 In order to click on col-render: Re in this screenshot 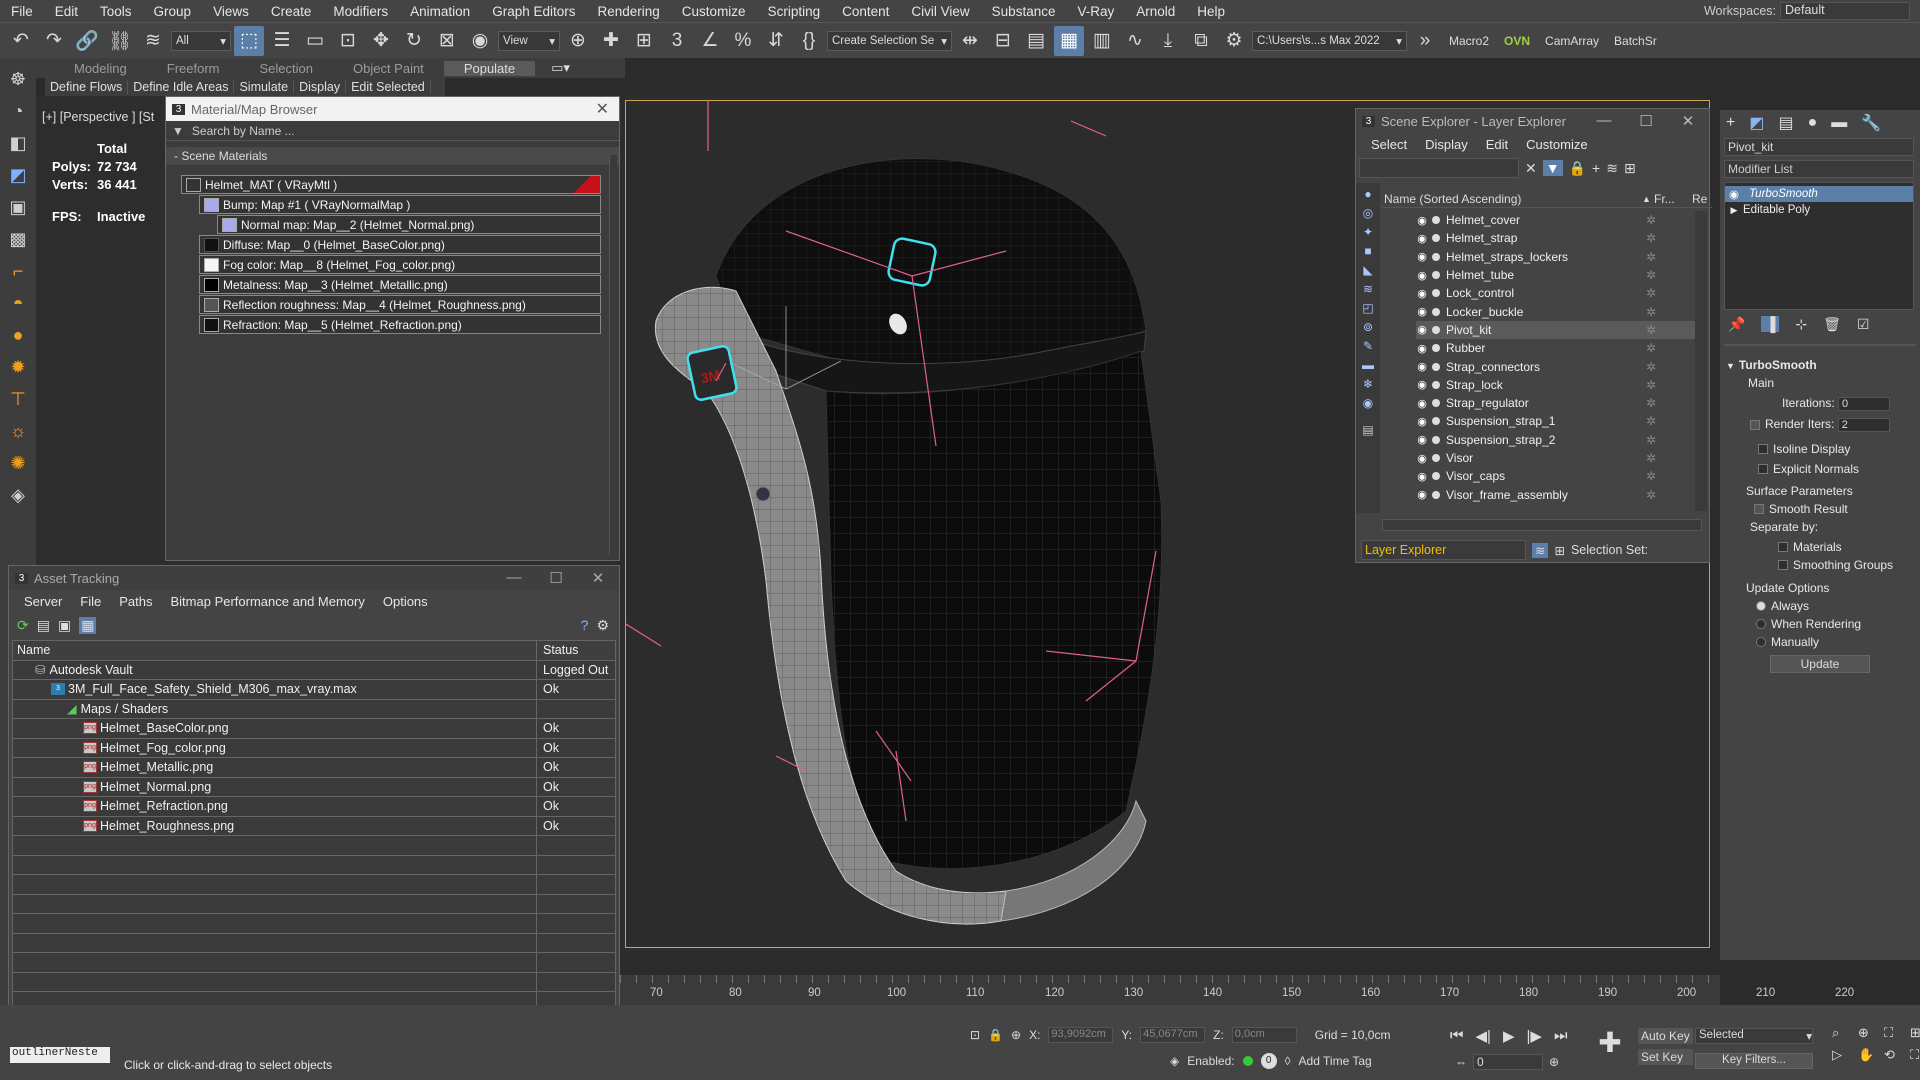, I will do `click(1697, 199)`.